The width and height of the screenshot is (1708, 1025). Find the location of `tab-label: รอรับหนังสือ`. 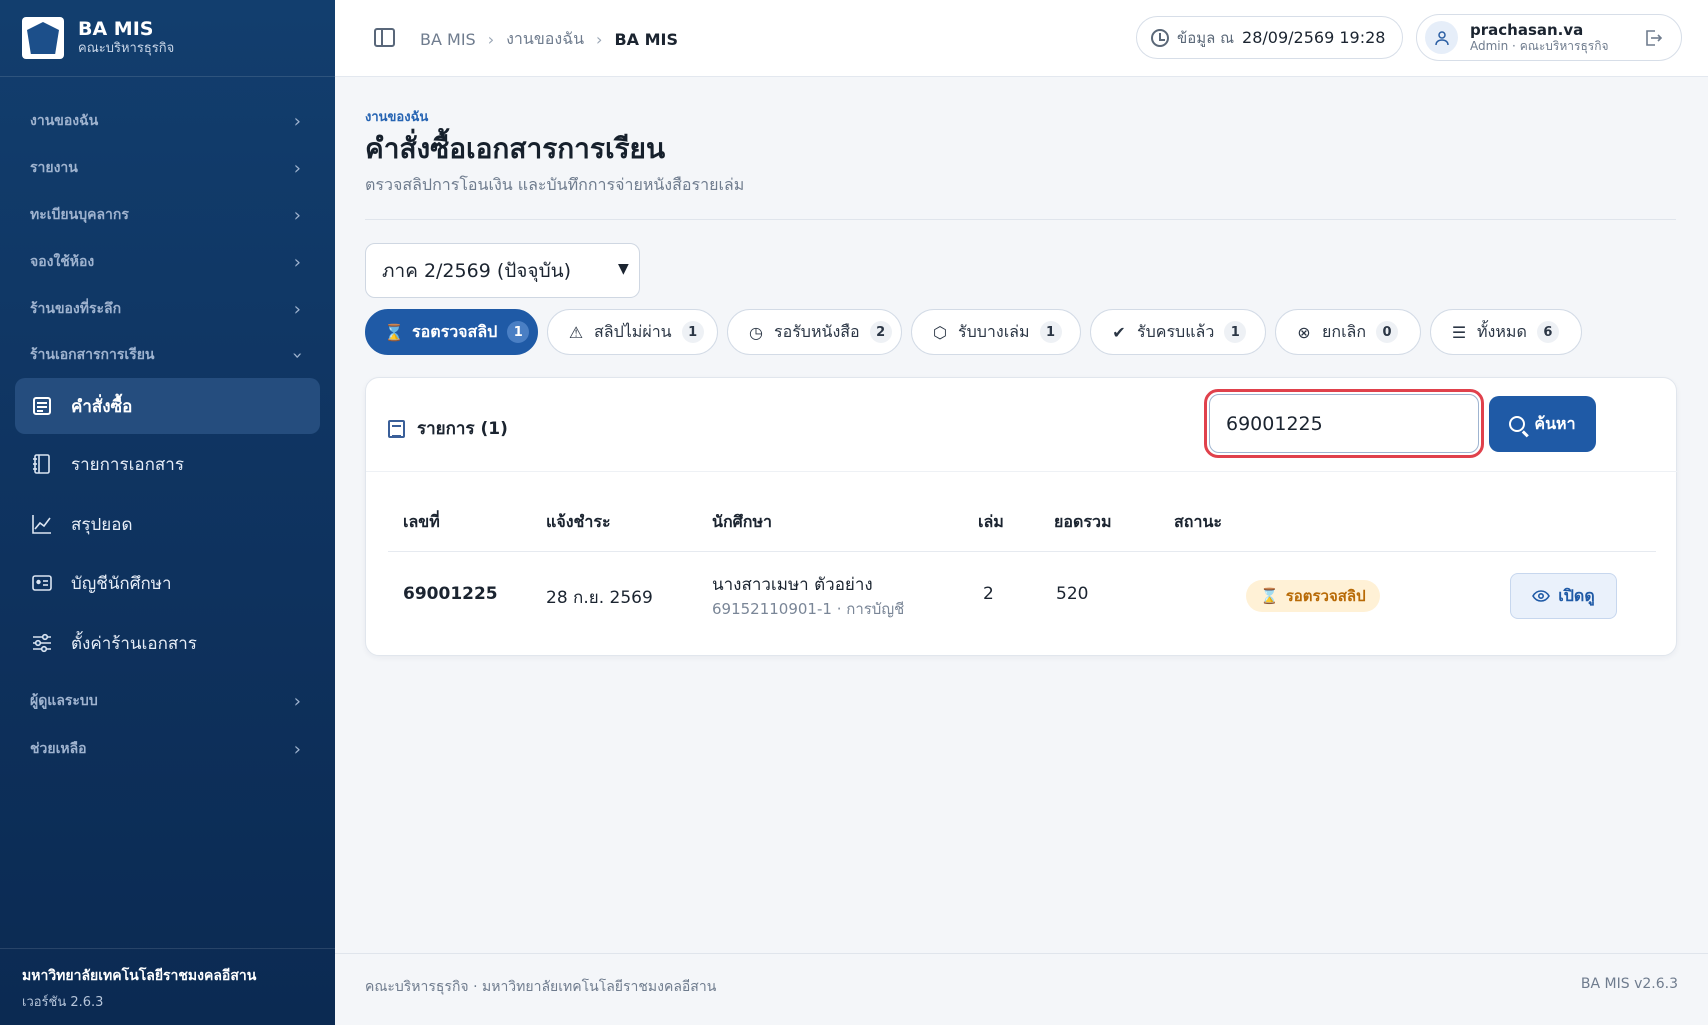

tab-label: รอรับหนังสือ is located at coordinates (817, 331).